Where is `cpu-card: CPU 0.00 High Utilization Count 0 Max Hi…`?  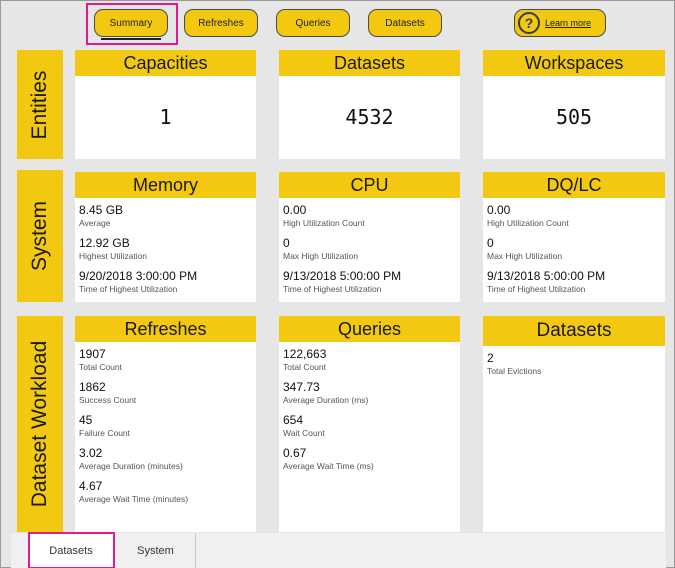
cpu-card: CPU 0.00 High Utilization Count 0 Max Hi… is located at coordinates (369, 237).